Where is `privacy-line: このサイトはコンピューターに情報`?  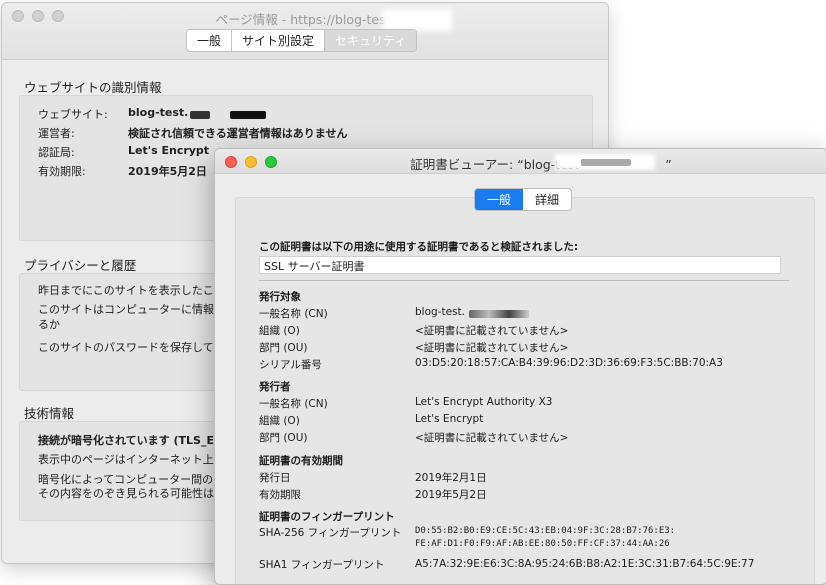
privacy-line: このサイトはコンピューターに情報 is located at coordinates (126, 309).